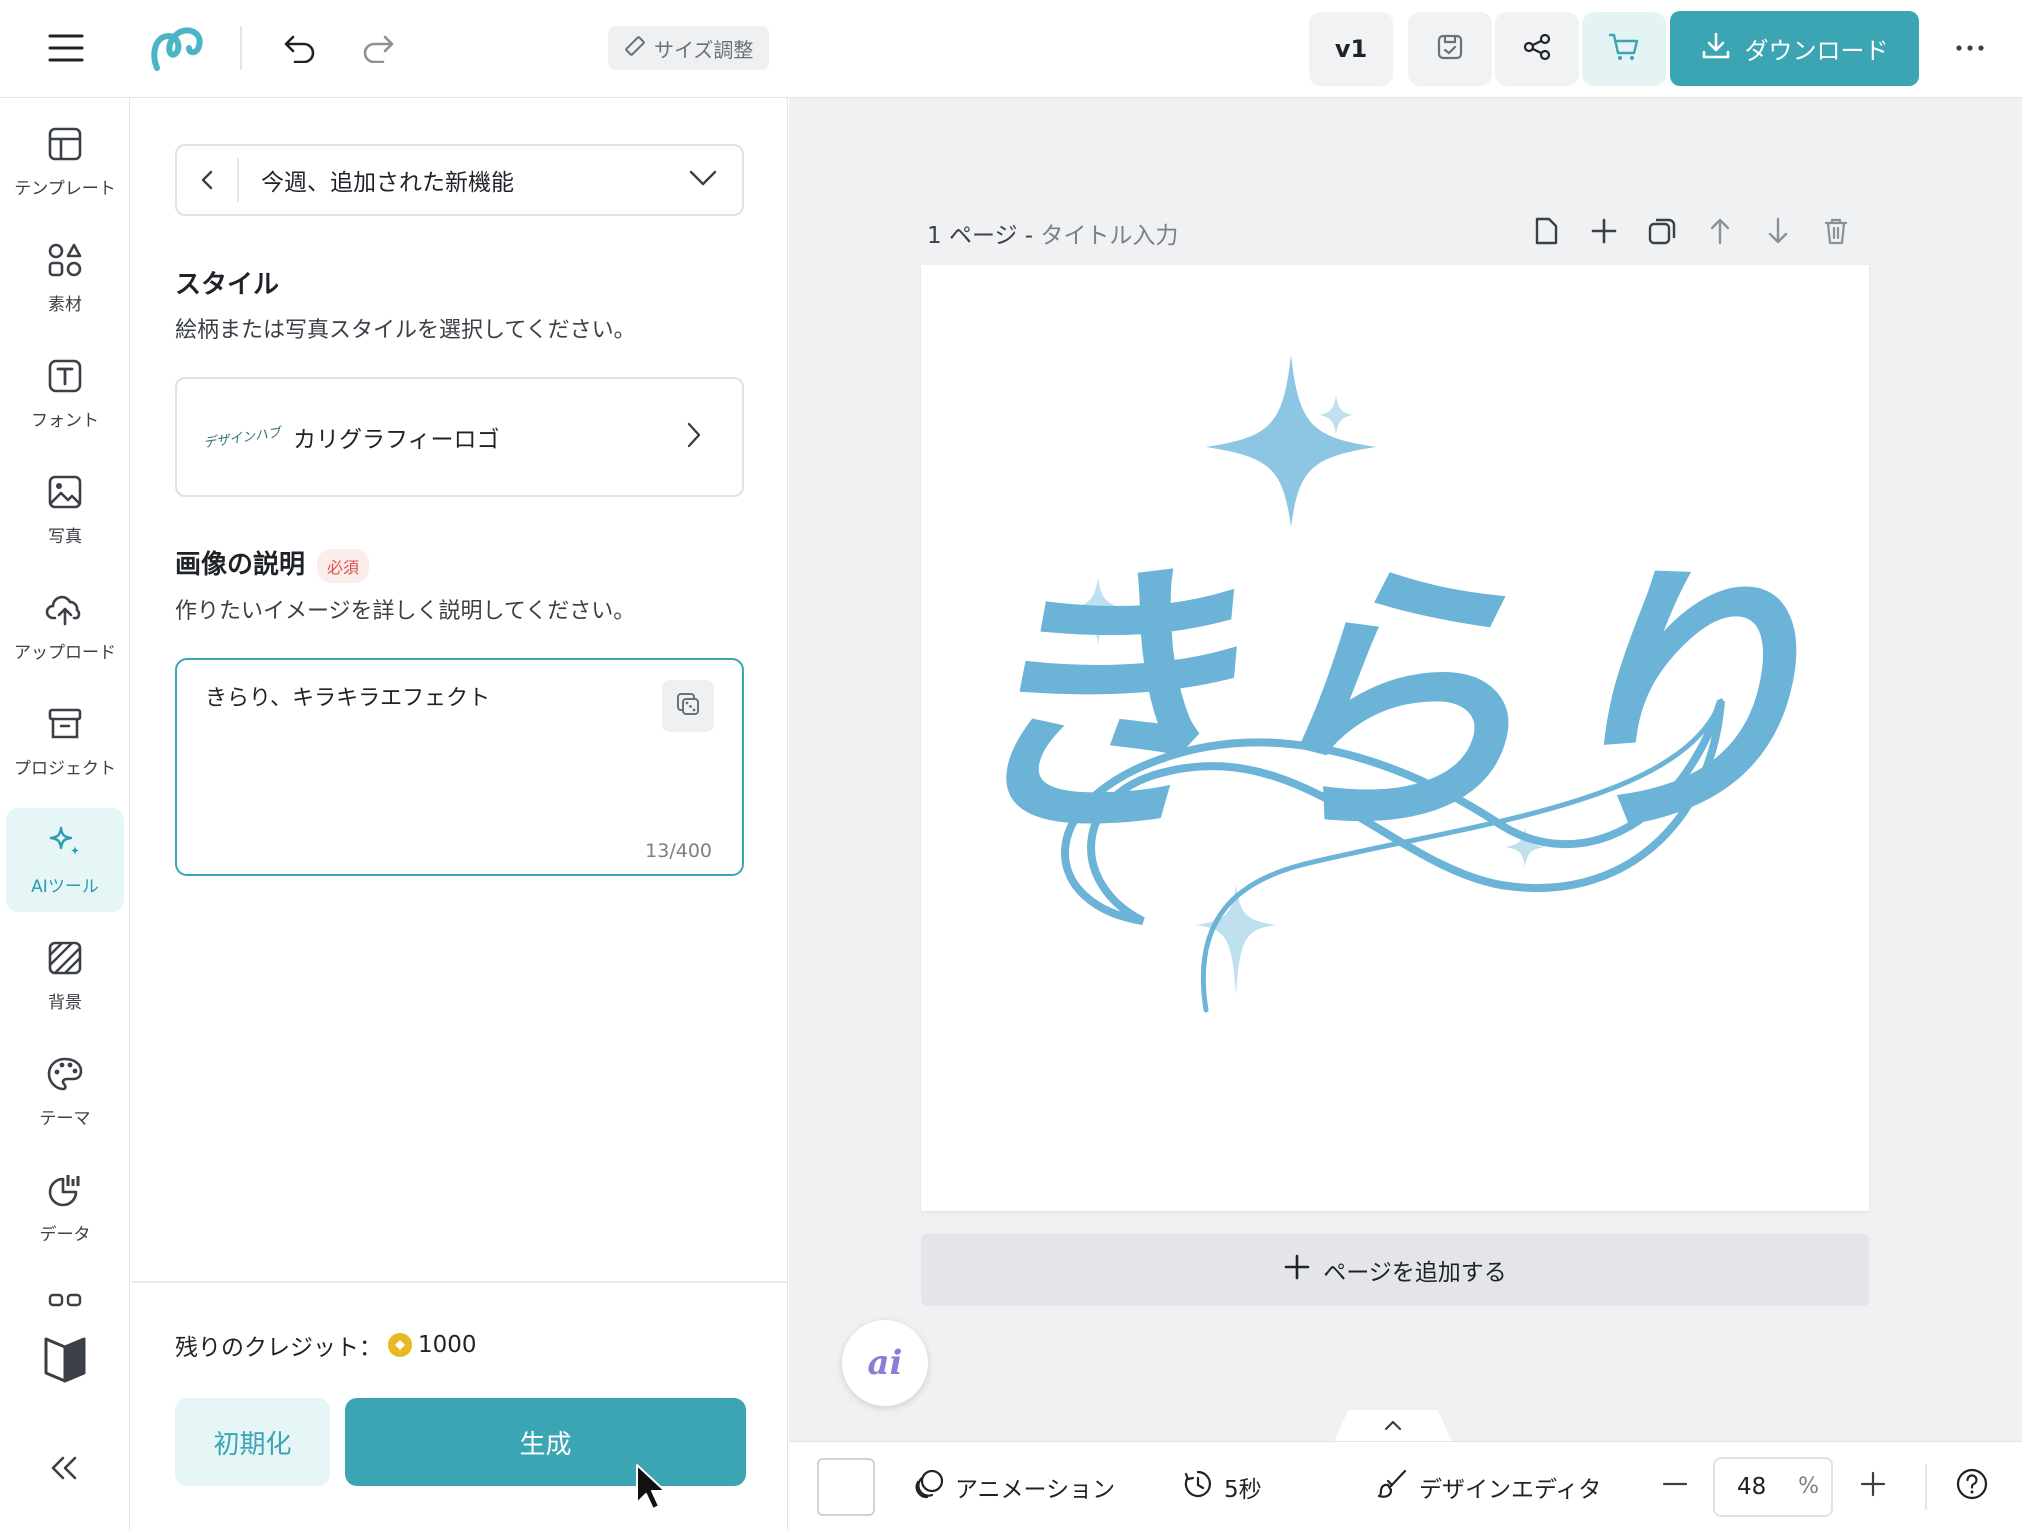  Describe the element at coordinates (1926, 1487) in the screenshot. I see `divider` at that location.